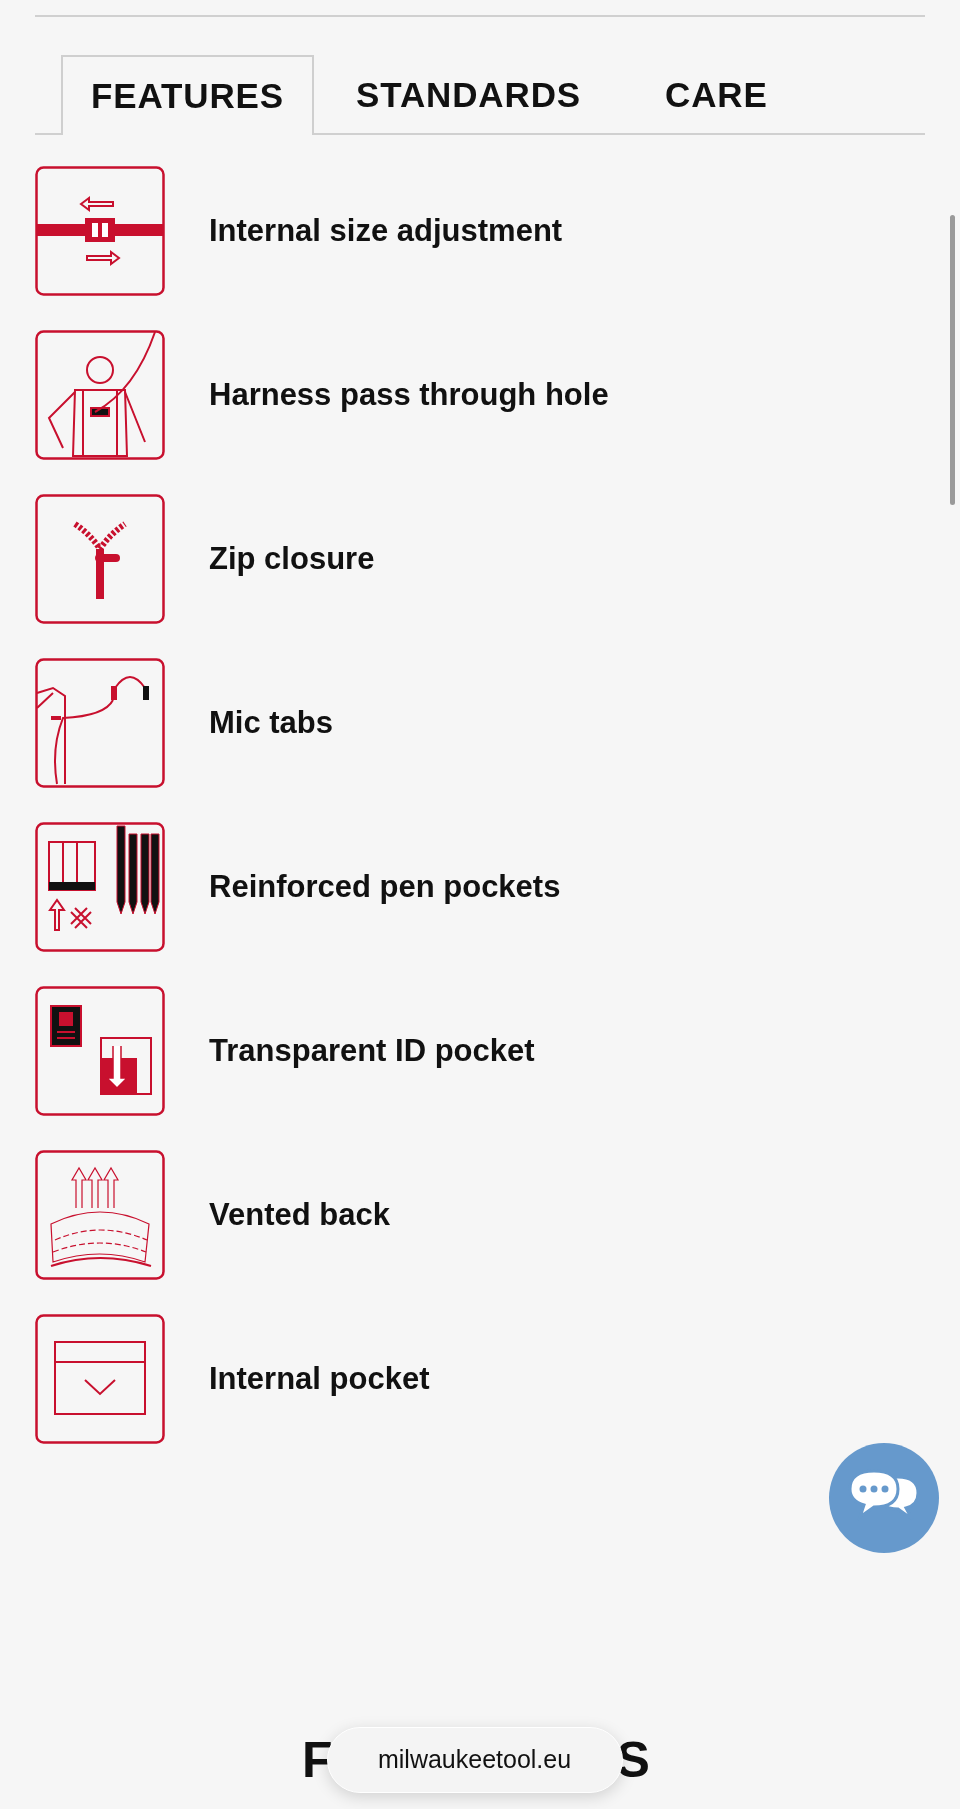 This screenshot has width=960, height=1809. I want to click on feature-label: Internal size adjustment, so click(386, 230).